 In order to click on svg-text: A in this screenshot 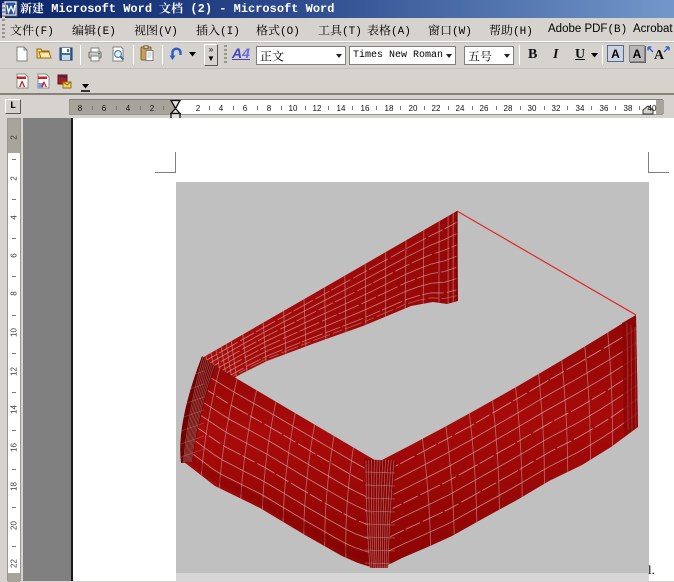, I will do `click(659, 55)`.